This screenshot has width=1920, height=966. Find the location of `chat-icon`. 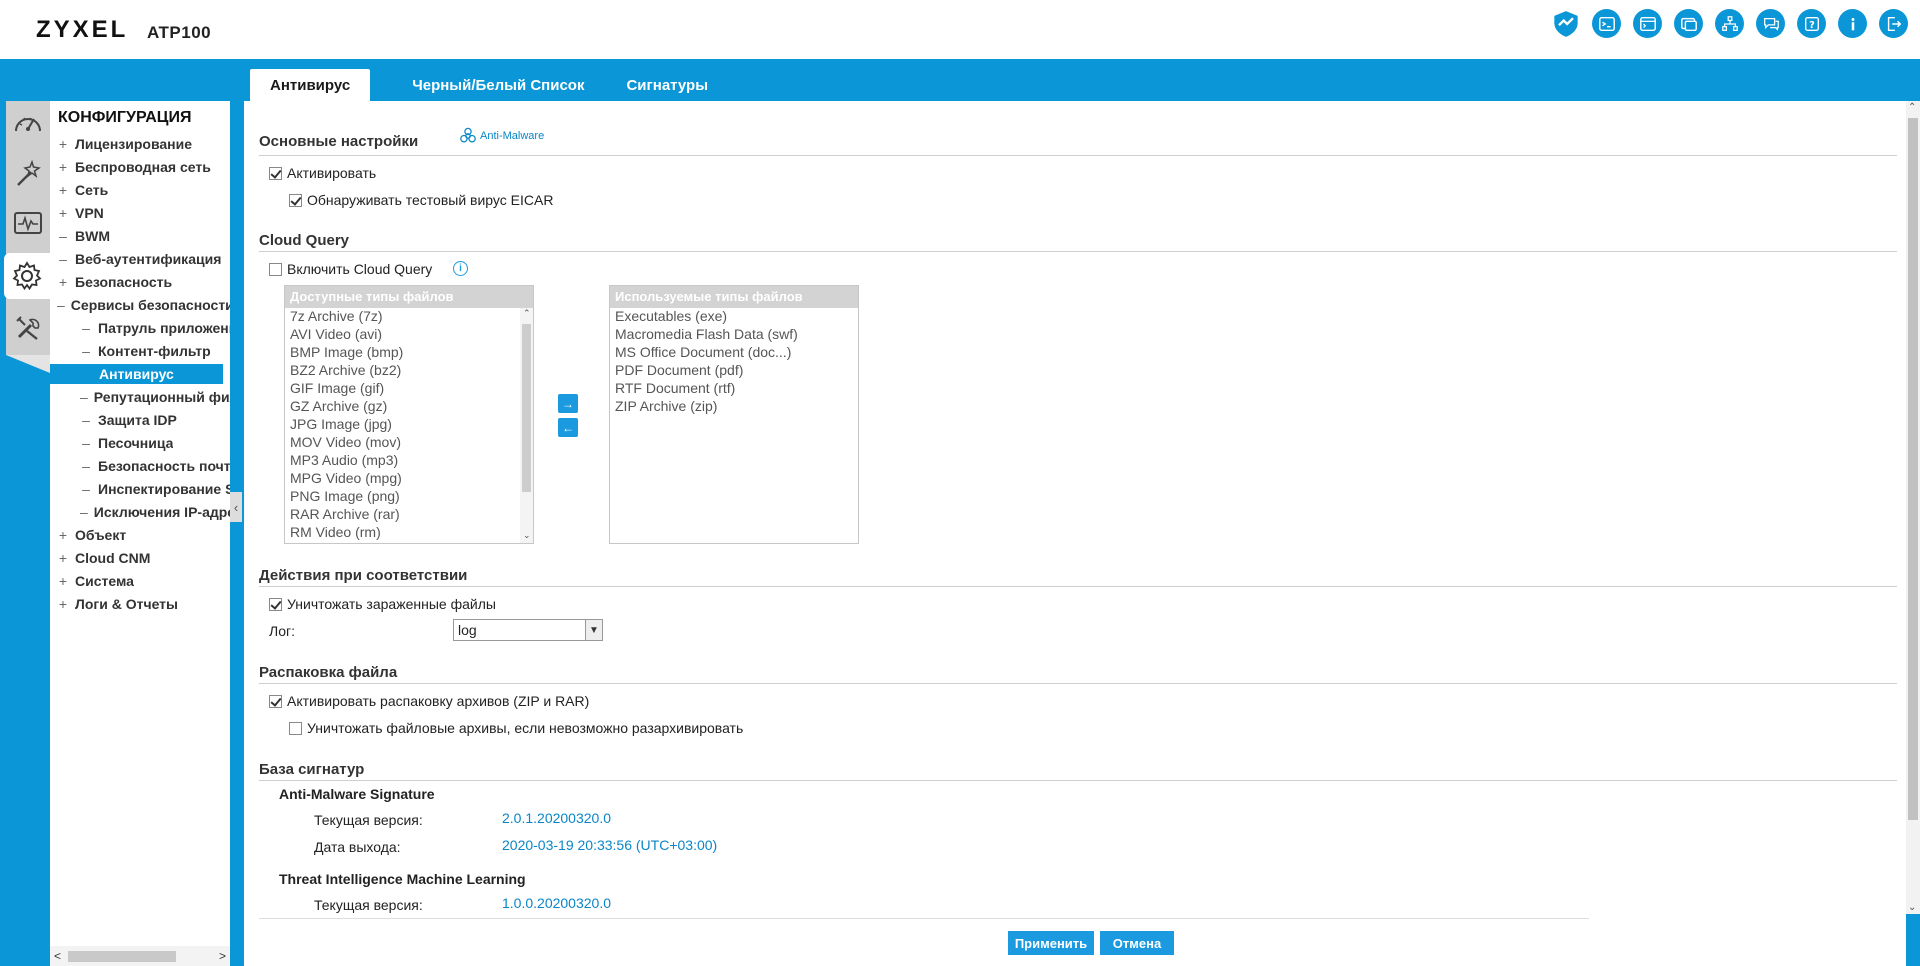

chat-icon is located at coordinates (1770, 23).